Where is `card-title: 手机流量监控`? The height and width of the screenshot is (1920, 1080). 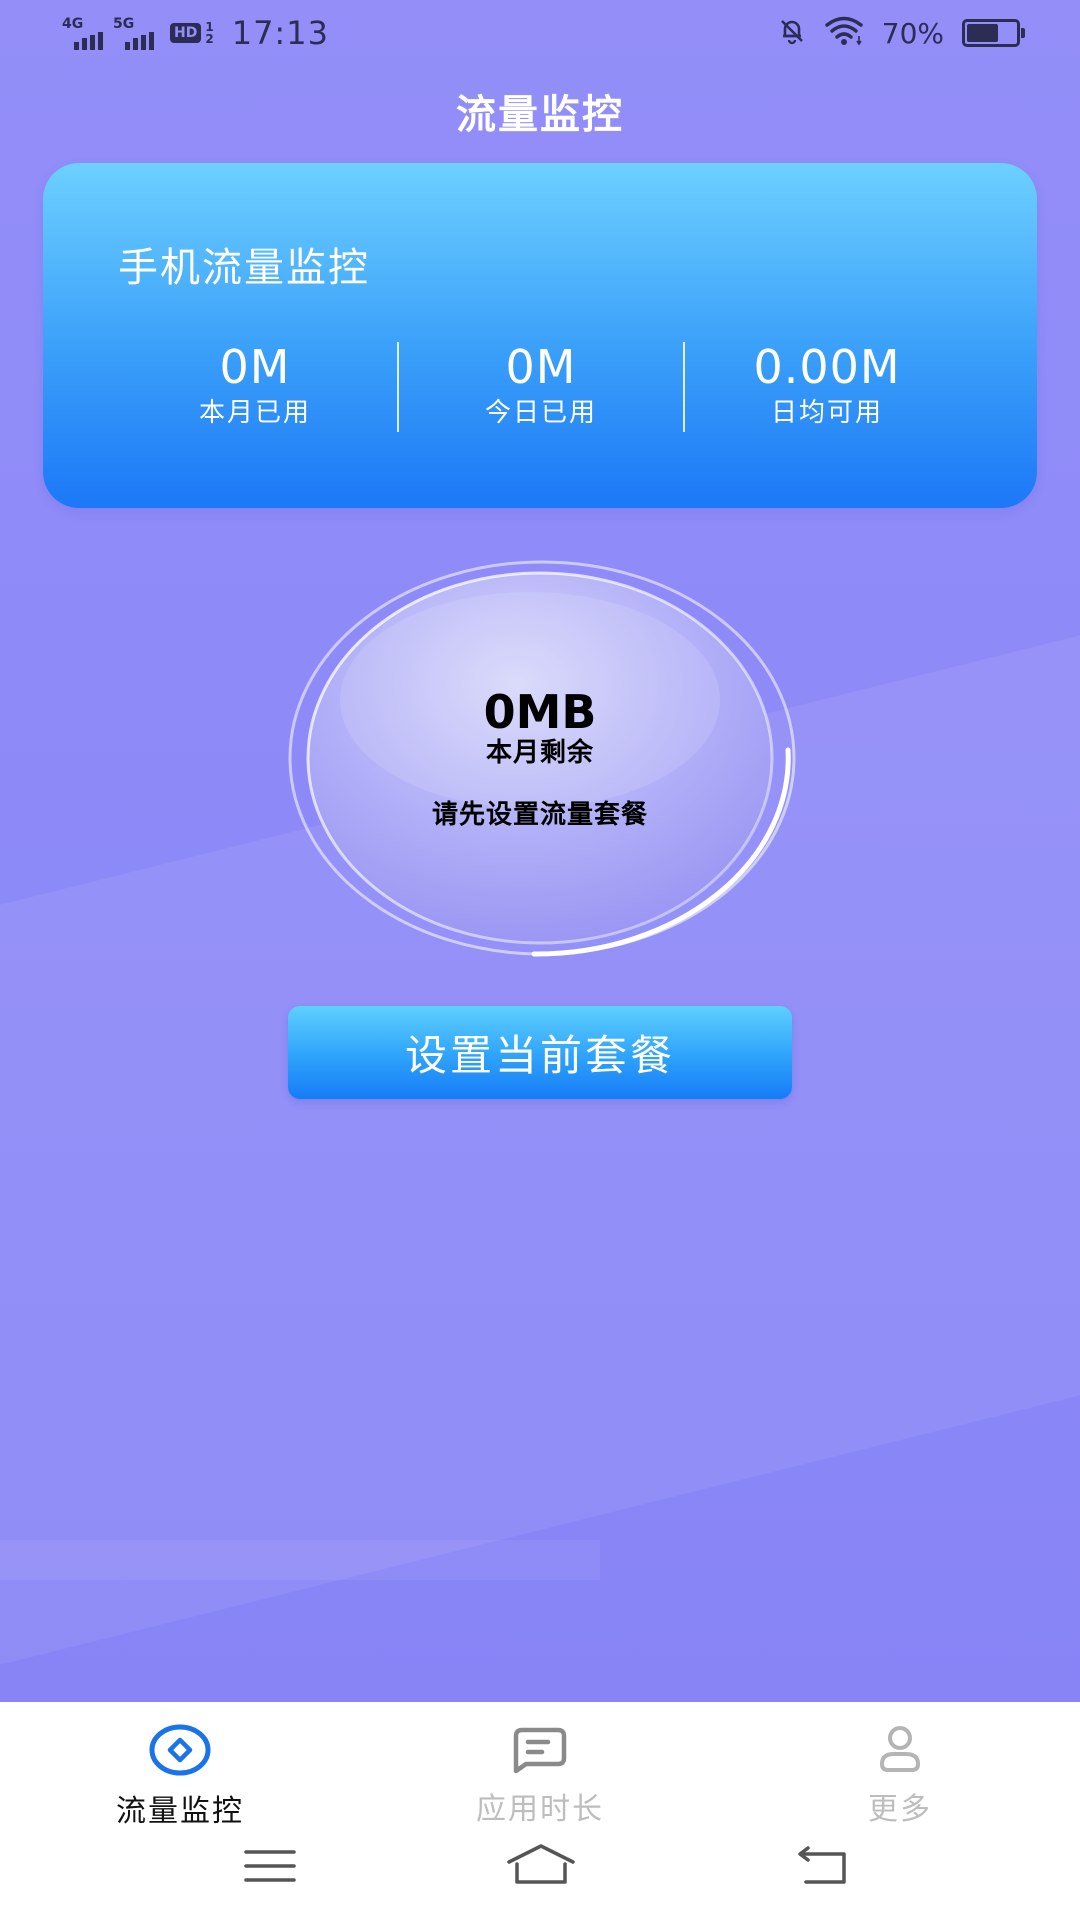
card-title: 手机流量监控 is located at coordinates (244, 268).